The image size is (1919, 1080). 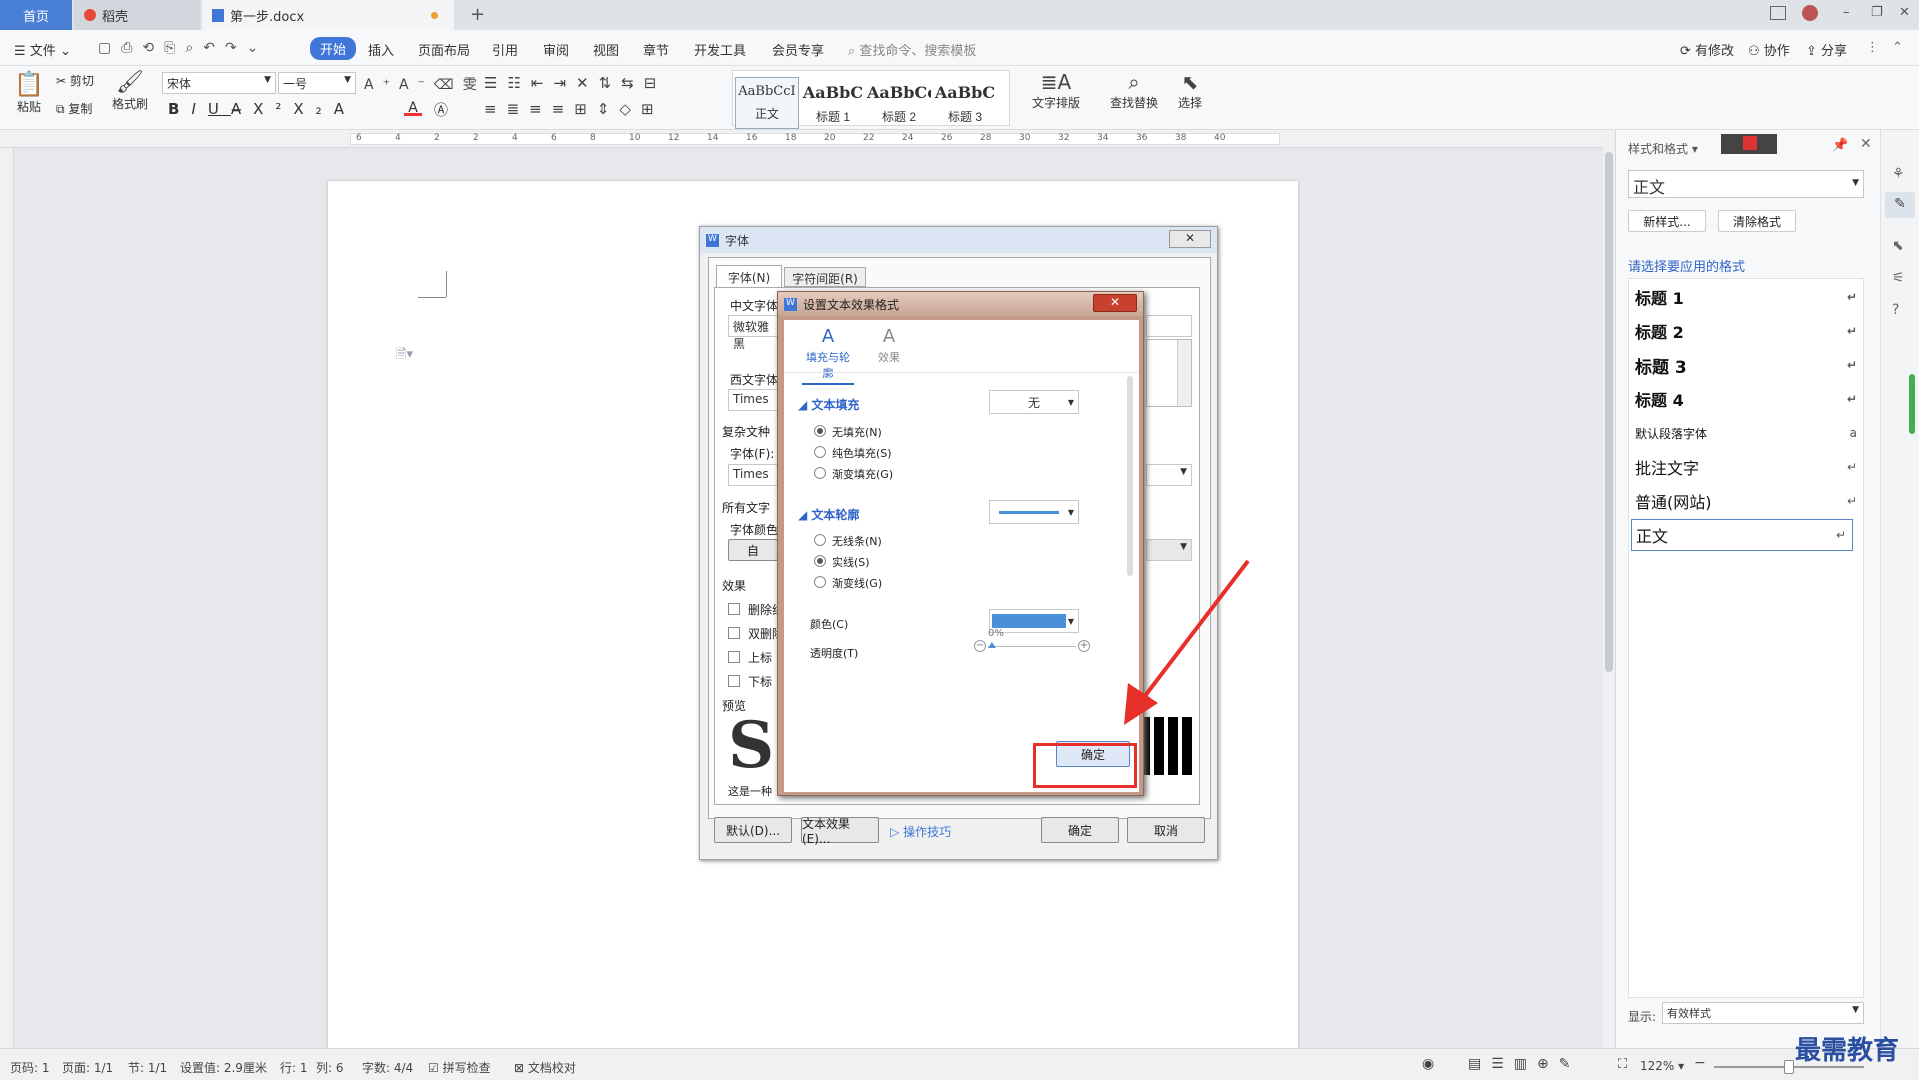 What do you see at coordinates (1032, 646) in the screenshot?
I see `transparency-slider` at bounding box center [1032, 646].